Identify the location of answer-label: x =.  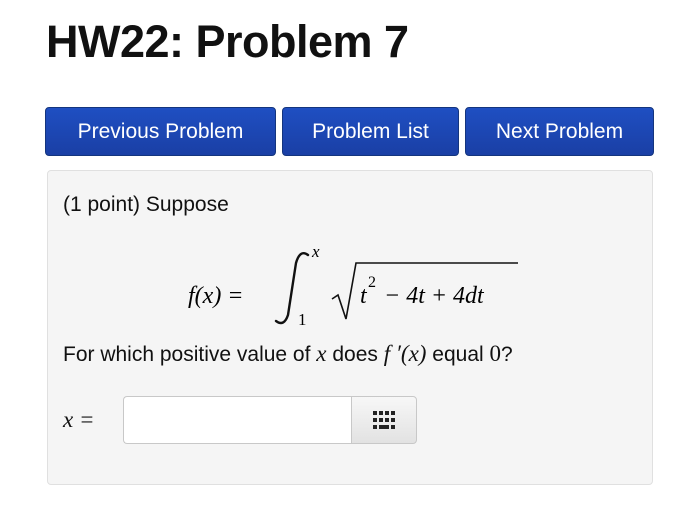
(78, 420).